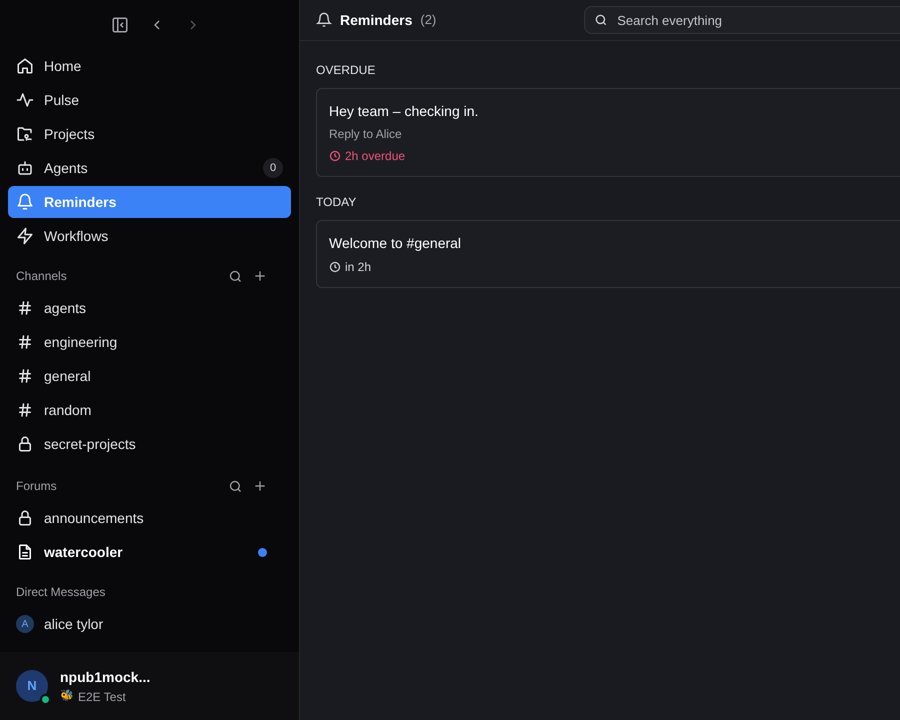 The image size is (900, 720). Describe the element at coordinates (395, 243) in the screenshot. I see `reminder-title: Welcome to #general` at that location.